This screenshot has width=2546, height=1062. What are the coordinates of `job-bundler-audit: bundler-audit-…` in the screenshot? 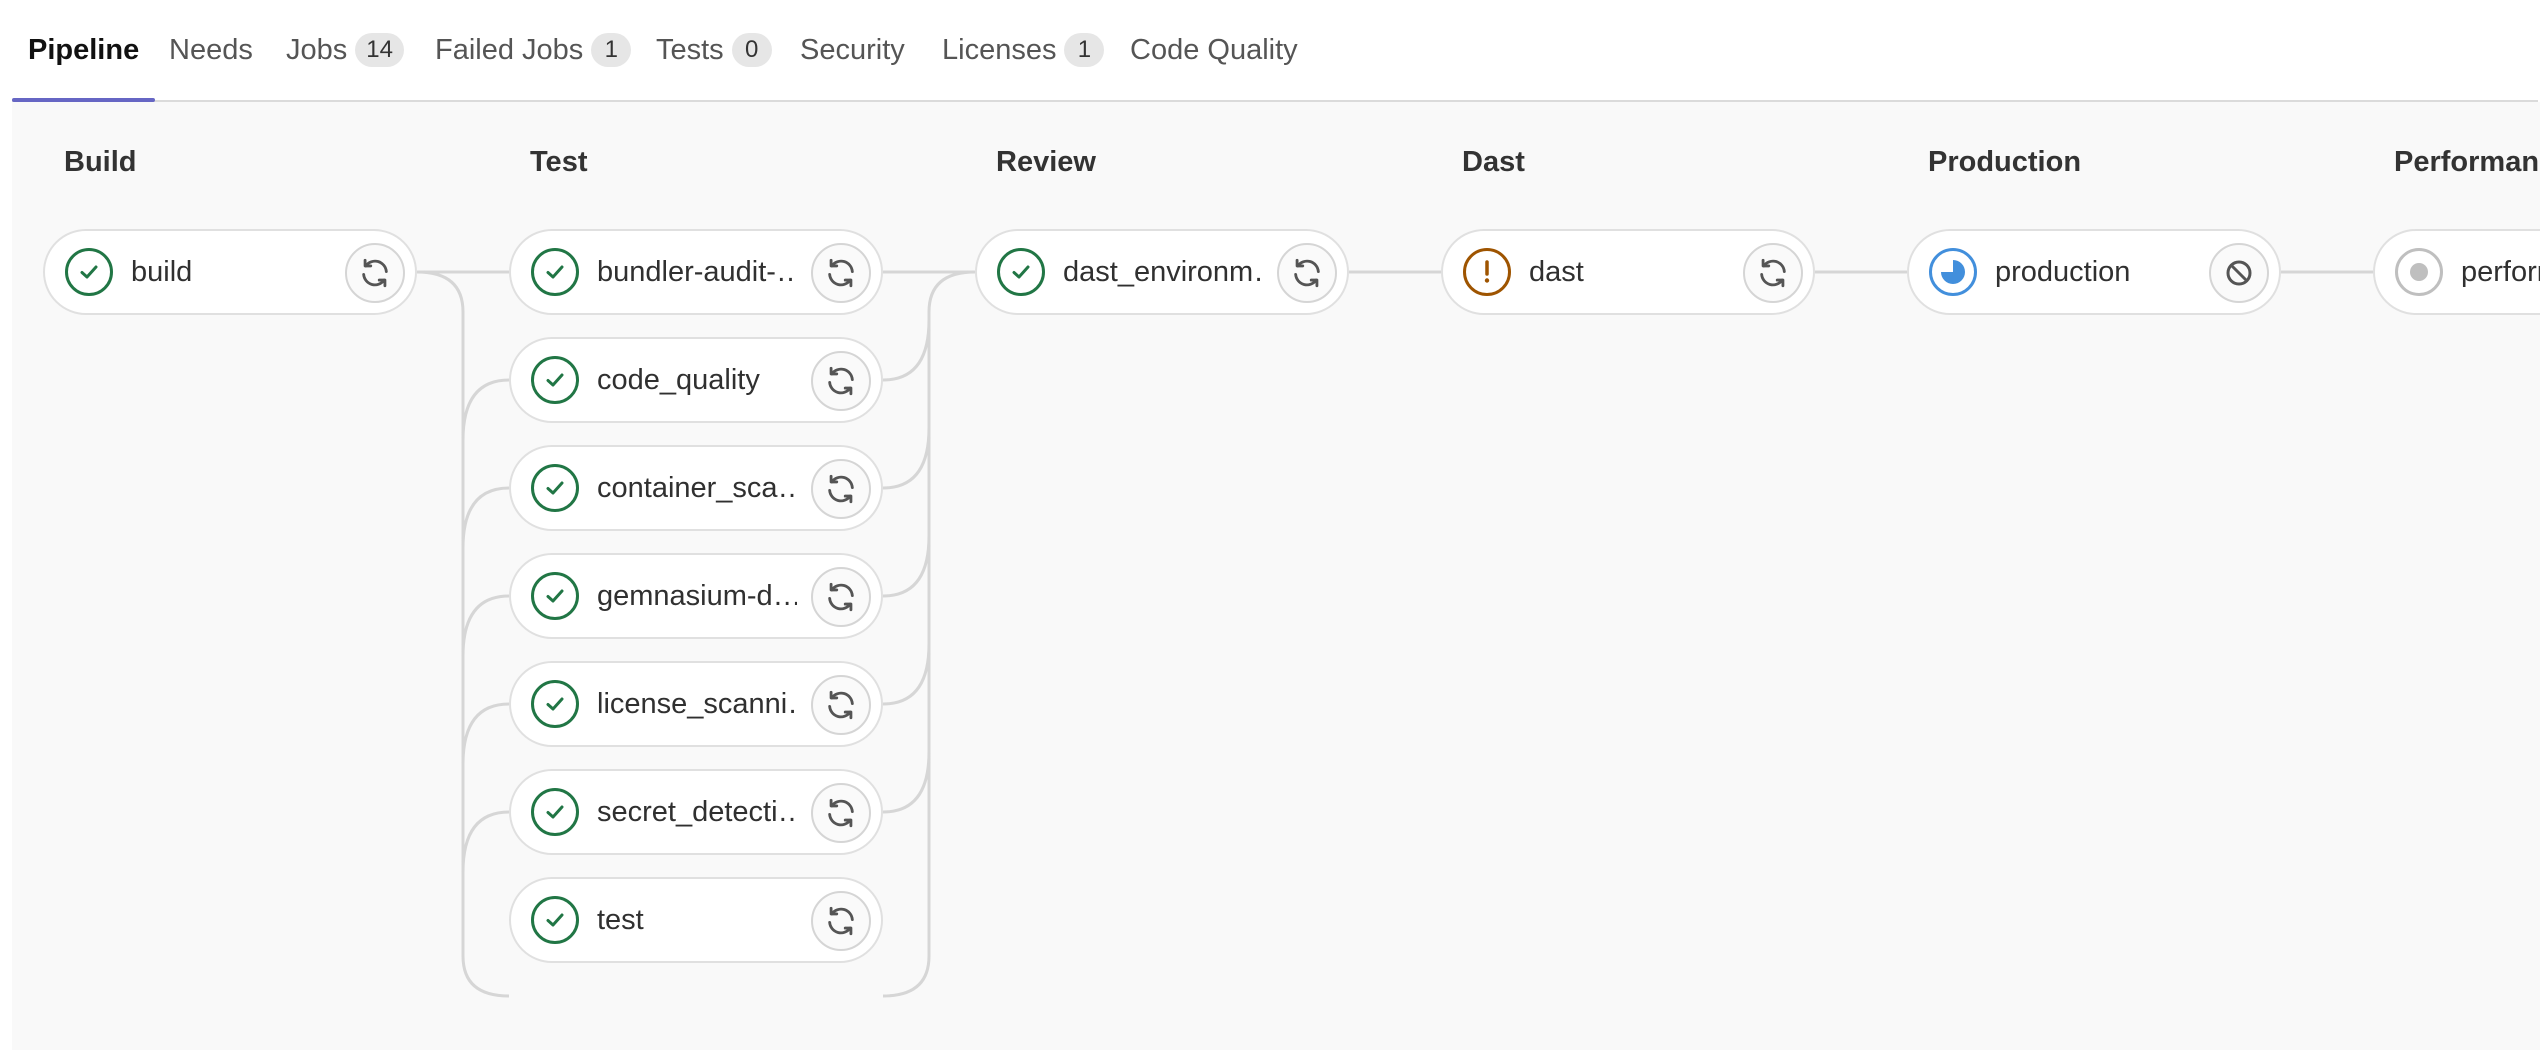 It's located at (696, 272).